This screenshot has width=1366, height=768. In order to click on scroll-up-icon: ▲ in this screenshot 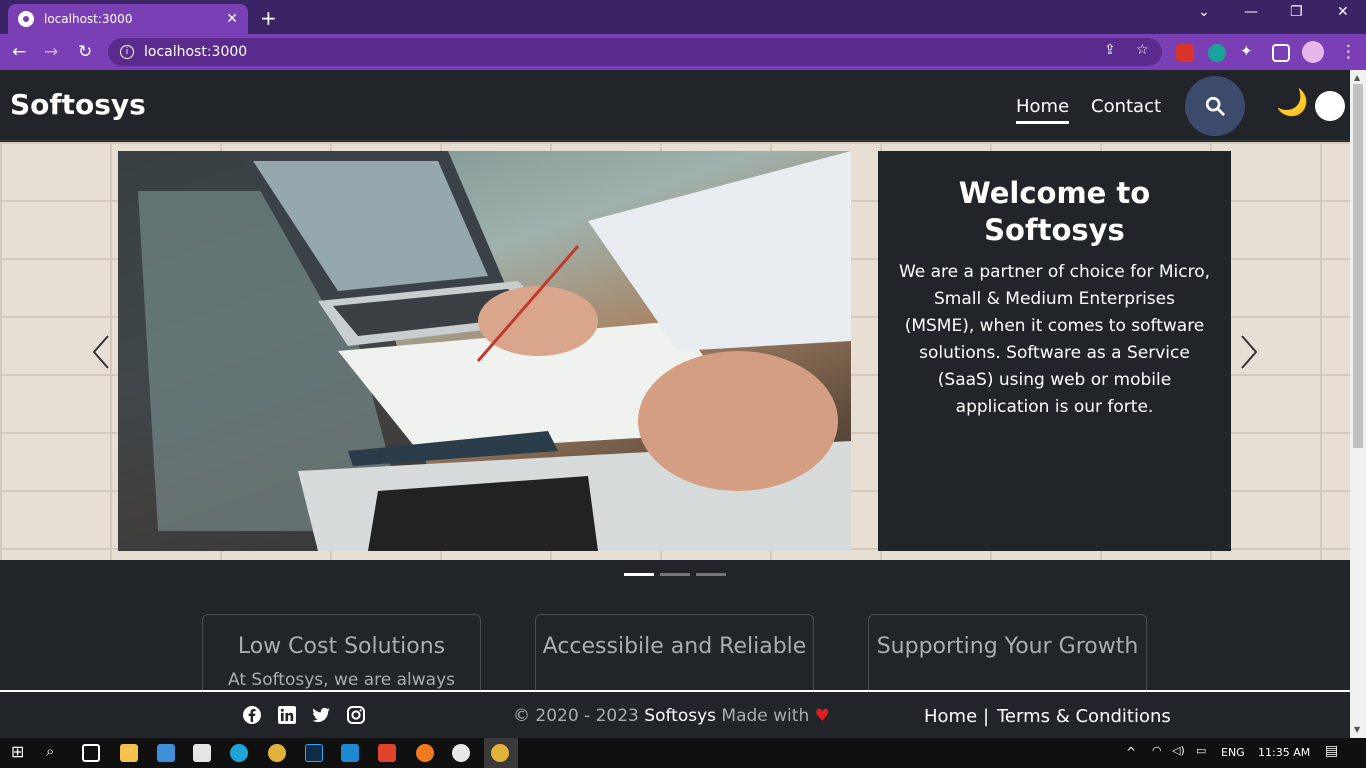, I will do `click(1357, 77)`.